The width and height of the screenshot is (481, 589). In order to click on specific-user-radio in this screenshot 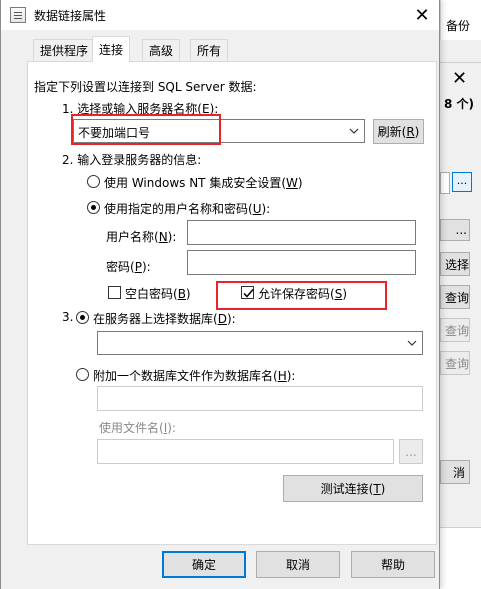, I will do `click(93, 207)`.